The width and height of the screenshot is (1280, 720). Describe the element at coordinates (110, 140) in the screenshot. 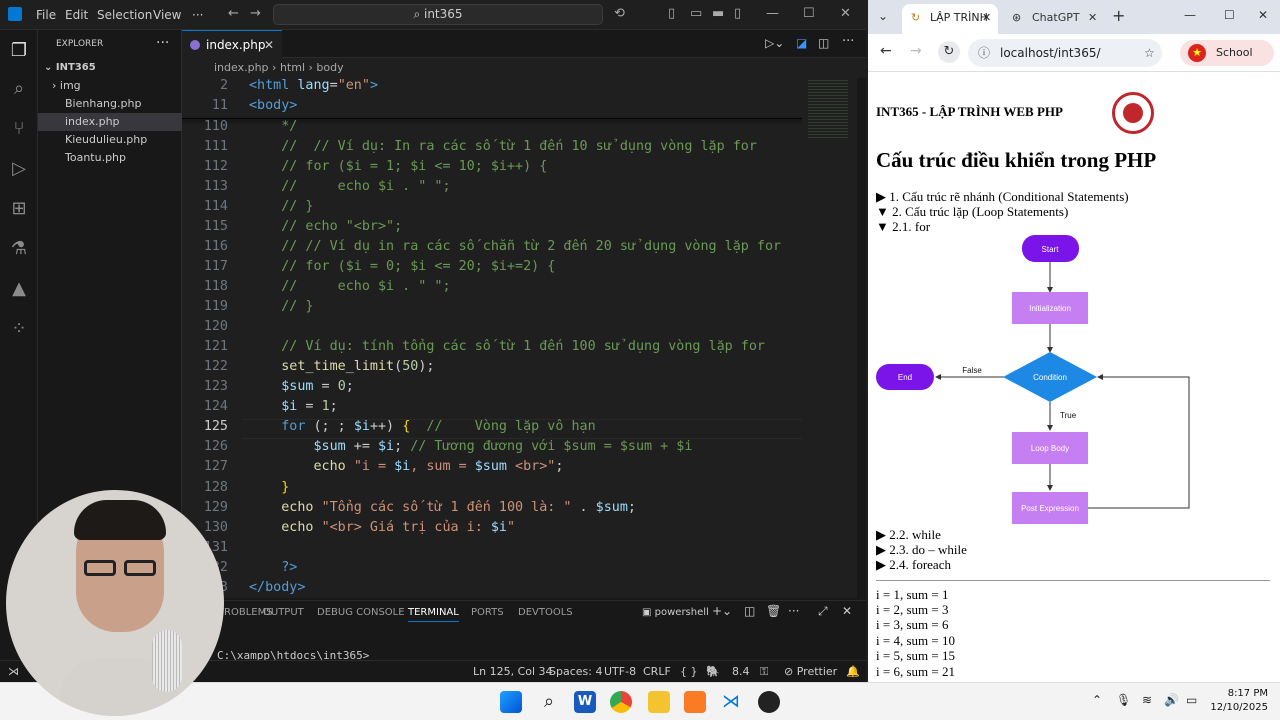

I see `tree-item-kieudulieu: Kieudulieu.php` at that location.